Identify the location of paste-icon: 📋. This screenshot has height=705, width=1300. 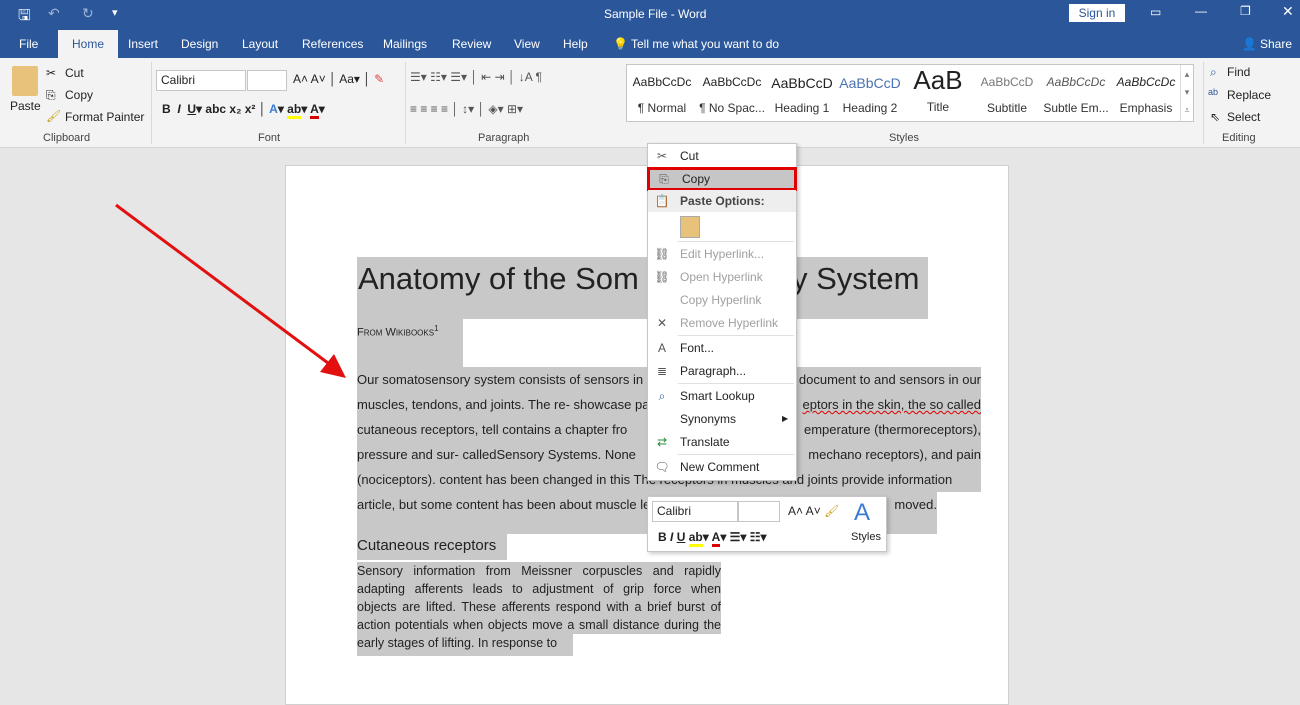
(662, 201).